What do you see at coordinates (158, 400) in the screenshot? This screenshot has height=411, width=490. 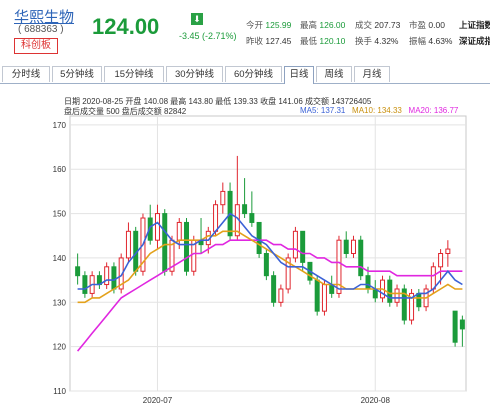 I see `x-tick-label: 2020-07` at bounding box center [158, 400].